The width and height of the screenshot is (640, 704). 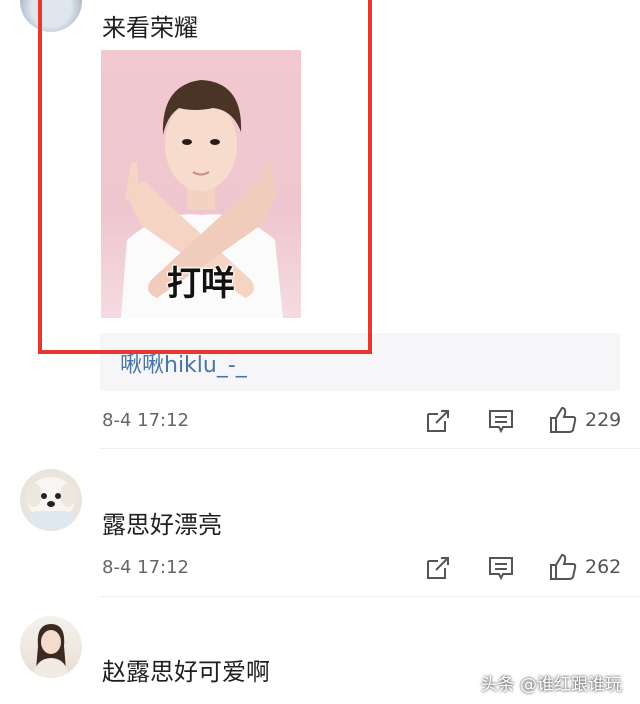 I want to click on comment-text: 露思好漂亮, so click(x=162, y=525).